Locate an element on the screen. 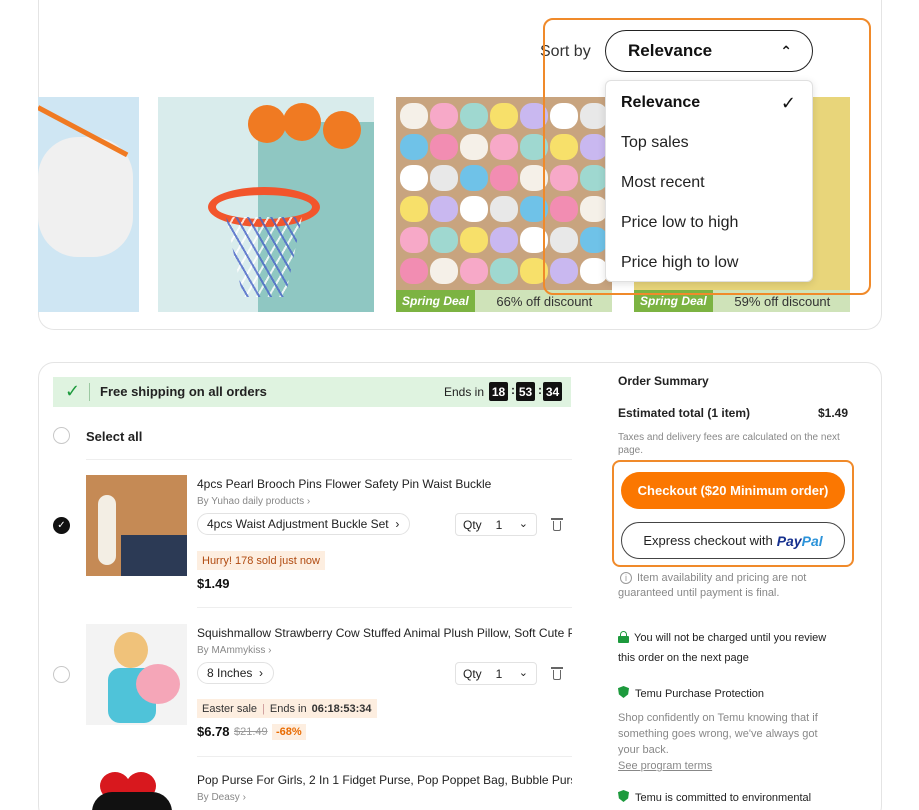 Image resolution: width=919 pixels, height=810 pixels. select-all-label: Select all is located at coordinates (114, 436).